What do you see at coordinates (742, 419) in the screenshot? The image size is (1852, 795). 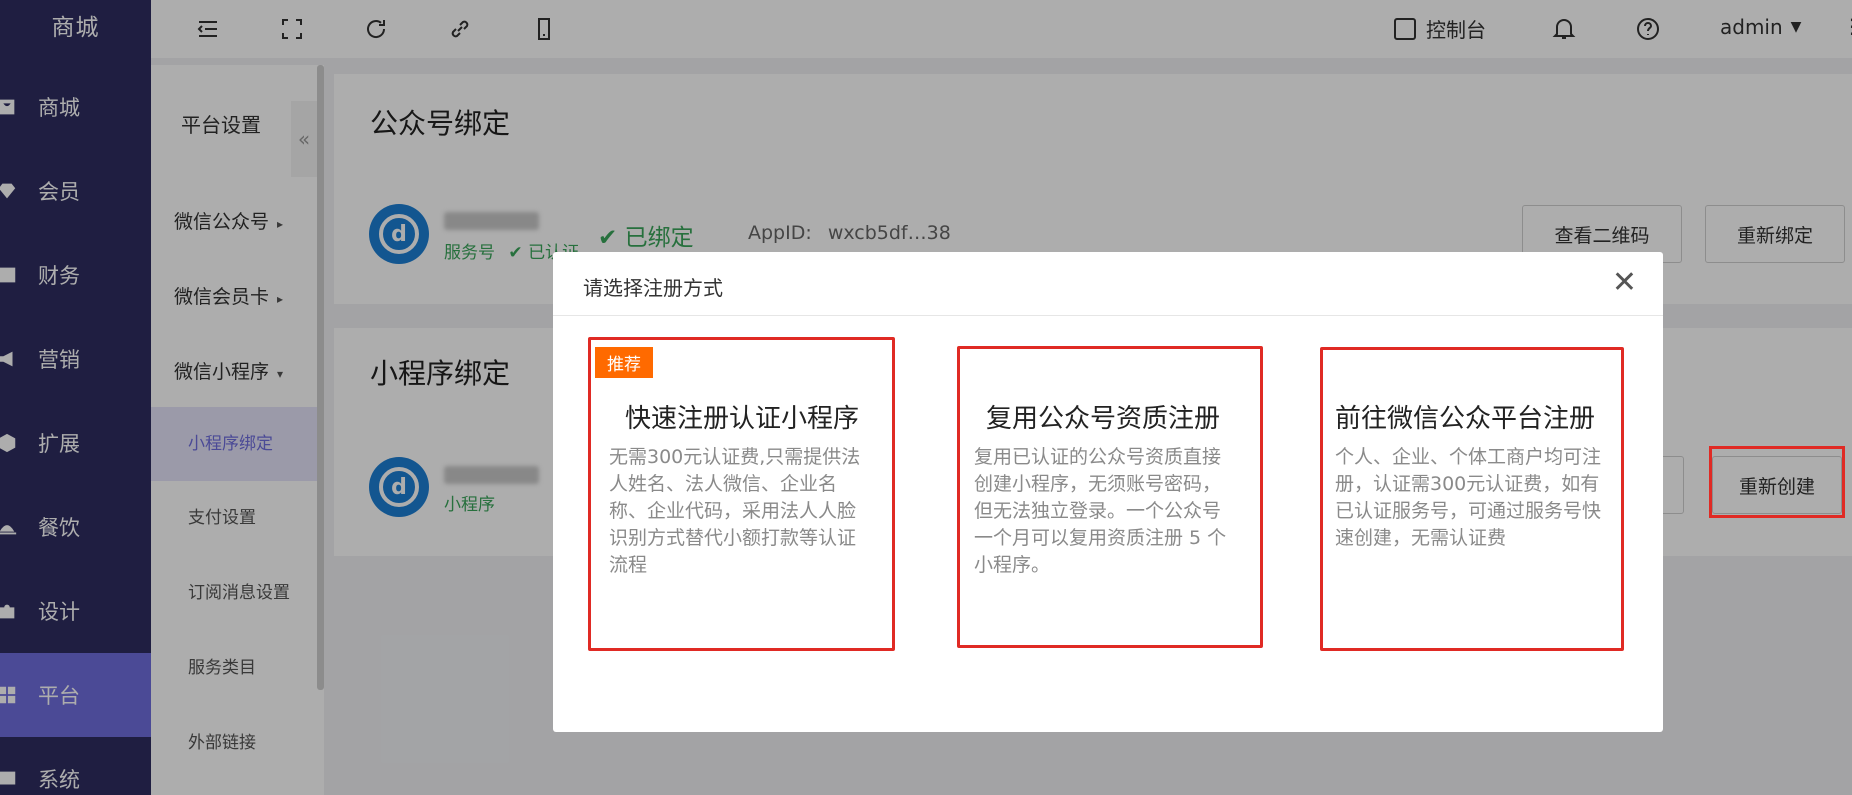 I see `option-title: 快速注册认证小程序` at bounding box center [742, 419].